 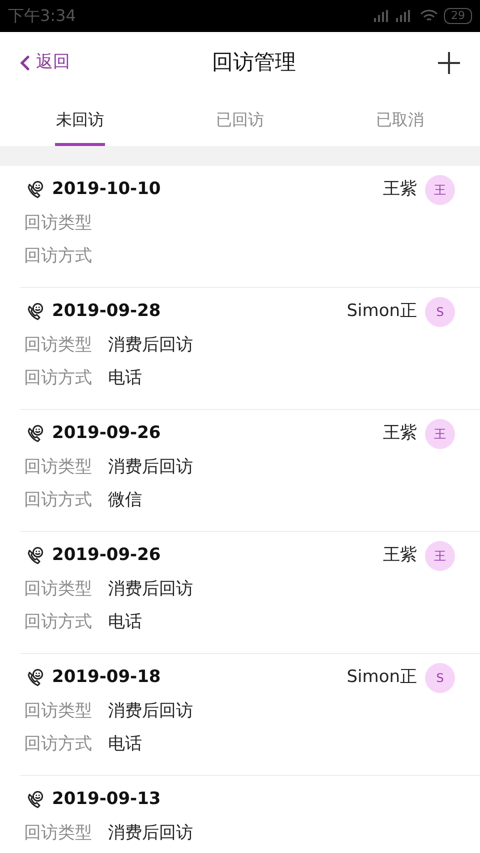 What do you see at coordinates (106, 678) in the screenshot?
I see `visit-date: 2019-09-18` at bounding box center [106, 678].